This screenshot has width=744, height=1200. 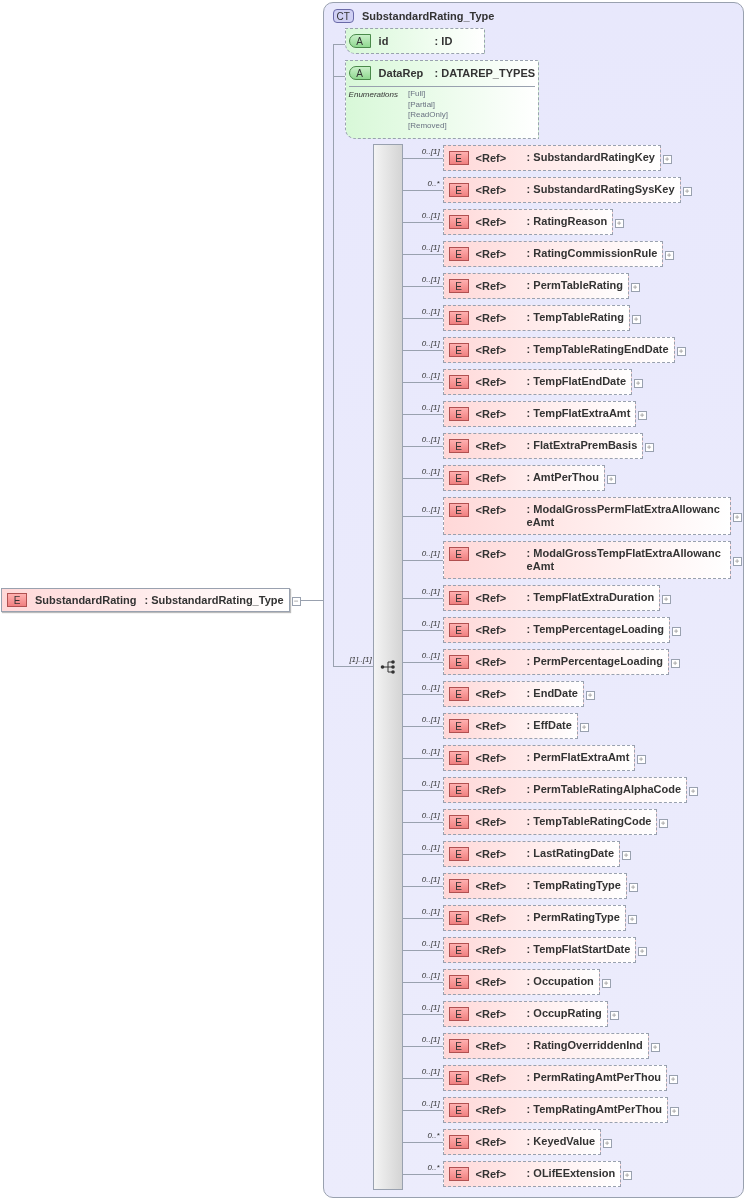 I want to click on element-box: E <Ref> : FlatExtraPremBasis, so click(x=543, y=446).